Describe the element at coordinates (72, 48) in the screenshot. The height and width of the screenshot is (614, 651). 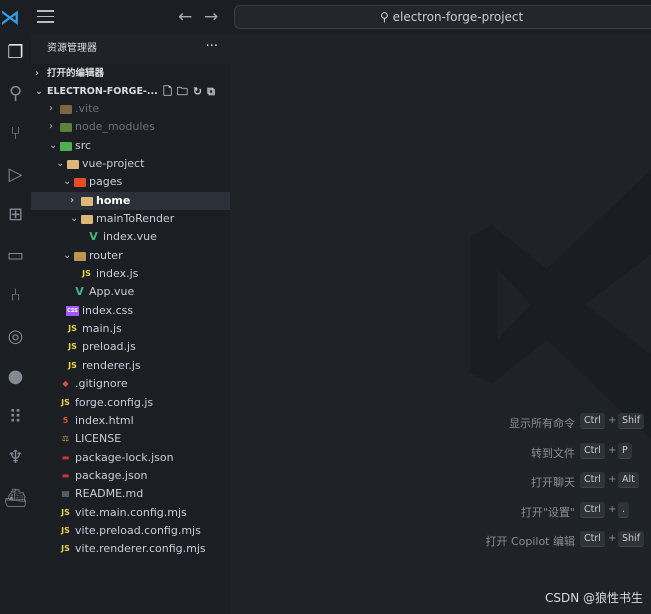
I see `explorer-title: 资源管理器` at that location.